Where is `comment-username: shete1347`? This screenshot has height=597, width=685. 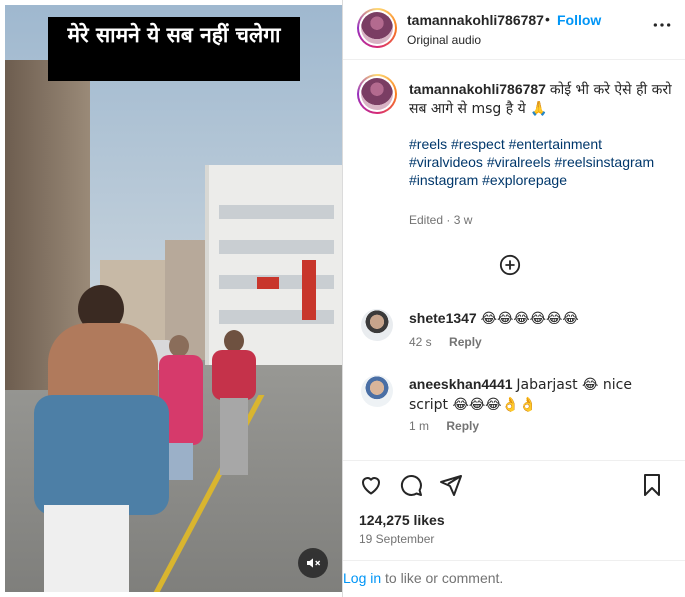
comment-username: shete1347 is located at coordinates (443, 318).